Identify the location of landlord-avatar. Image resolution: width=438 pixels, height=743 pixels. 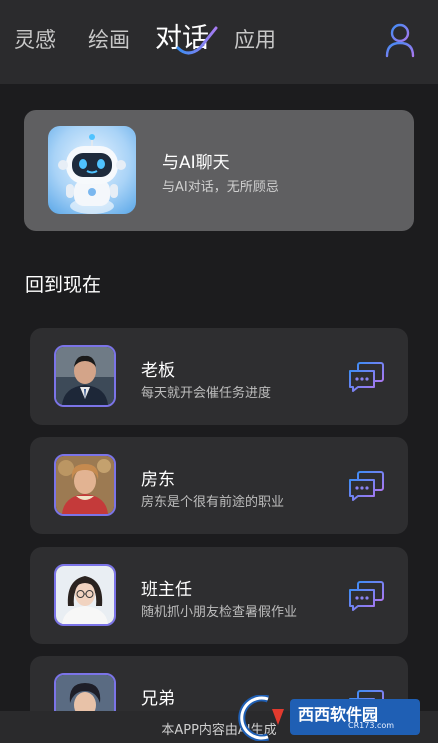
(85, 485).